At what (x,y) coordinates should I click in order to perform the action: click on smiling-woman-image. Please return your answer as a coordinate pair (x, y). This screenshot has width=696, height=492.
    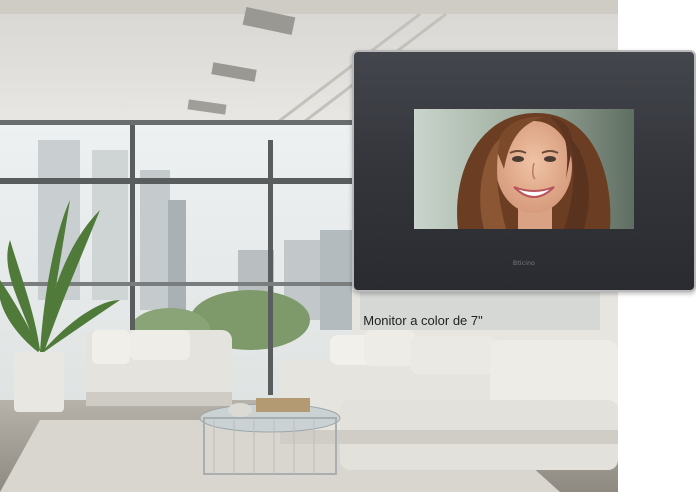
    Looking at the image, I should click on (524, 169).